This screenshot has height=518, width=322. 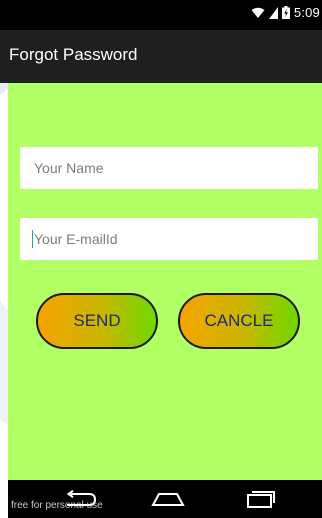 What do you see at coordinates (306, 12) in the screenshot?
I see `status-time: 5:09` at bounding box center [306, 12].